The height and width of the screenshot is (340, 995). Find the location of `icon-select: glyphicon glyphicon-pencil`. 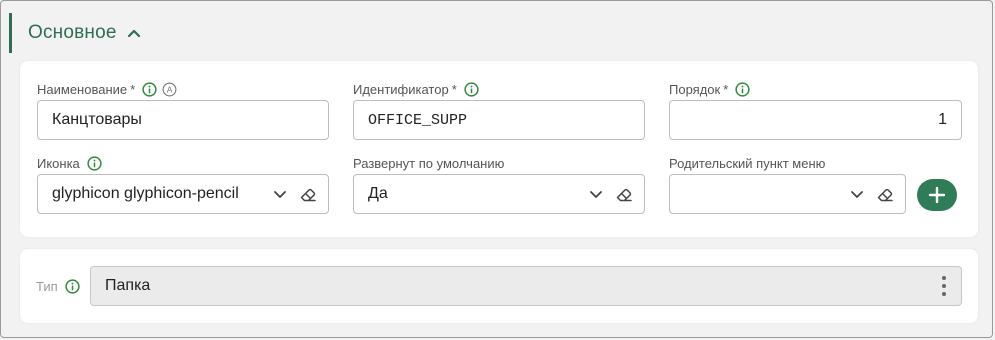

icon-select: glyphicon glyphicon-pencil is located at coordinates (183, 194).